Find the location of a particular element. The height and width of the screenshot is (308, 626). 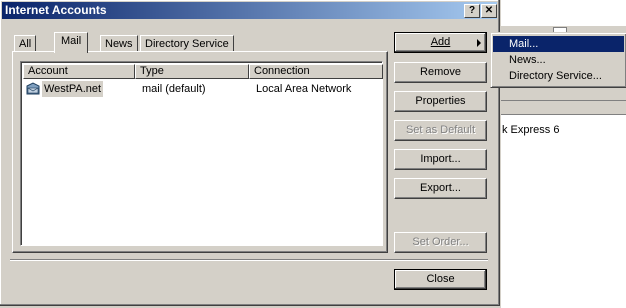

tab-news: News is located at coordinates (119, 43).